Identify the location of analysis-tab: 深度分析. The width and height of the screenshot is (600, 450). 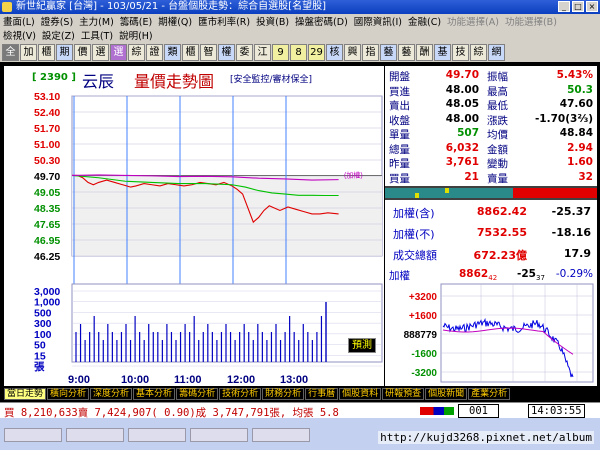
(111, 393).